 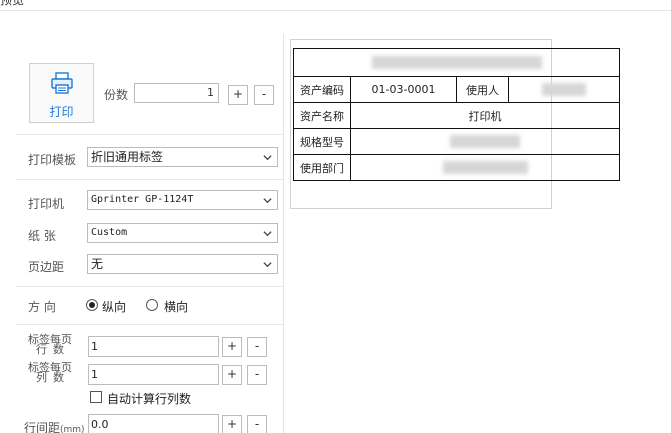 I want to click on redacted-user, so click(x=564, y=90).